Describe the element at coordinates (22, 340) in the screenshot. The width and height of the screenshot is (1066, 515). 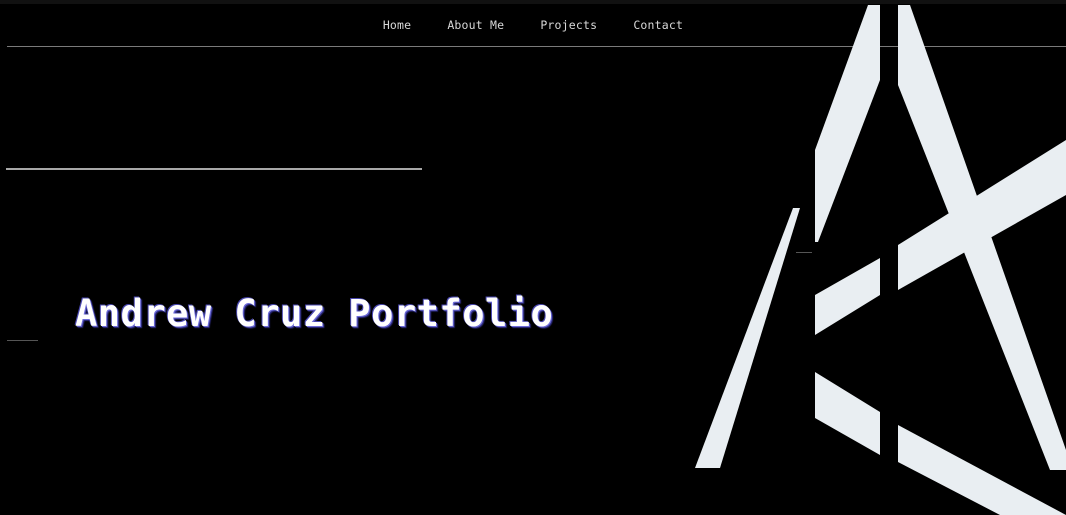
I see `short-divider` at that location.